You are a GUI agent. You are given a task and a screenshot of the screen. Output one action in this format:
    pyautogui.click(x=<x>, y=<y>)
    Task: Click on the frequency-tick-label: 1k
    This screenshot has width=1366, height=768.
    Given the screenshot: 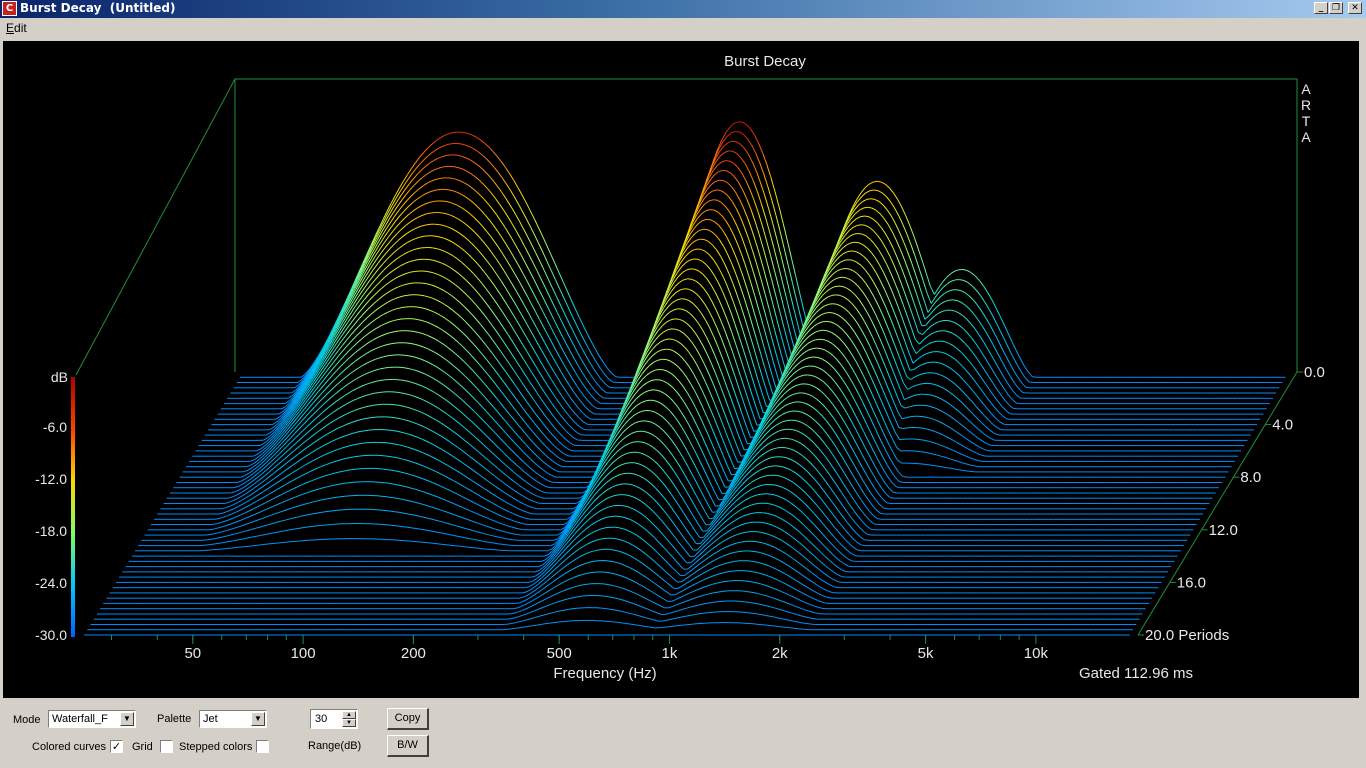 What is the action you would take?
    pyautogui.click(x=670, y=653)
    